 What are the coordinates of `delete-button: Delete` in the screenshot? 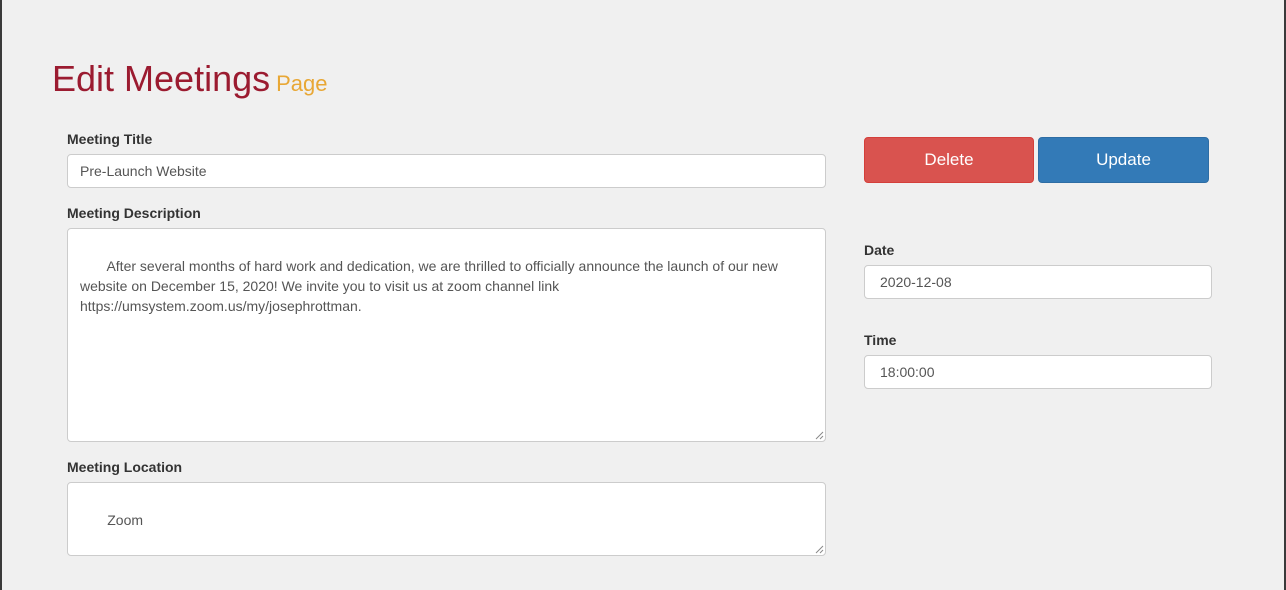 It's located at (949, 160).